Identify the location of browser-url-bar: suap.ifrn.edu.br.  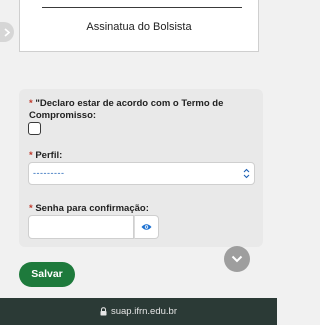
(138, 311).